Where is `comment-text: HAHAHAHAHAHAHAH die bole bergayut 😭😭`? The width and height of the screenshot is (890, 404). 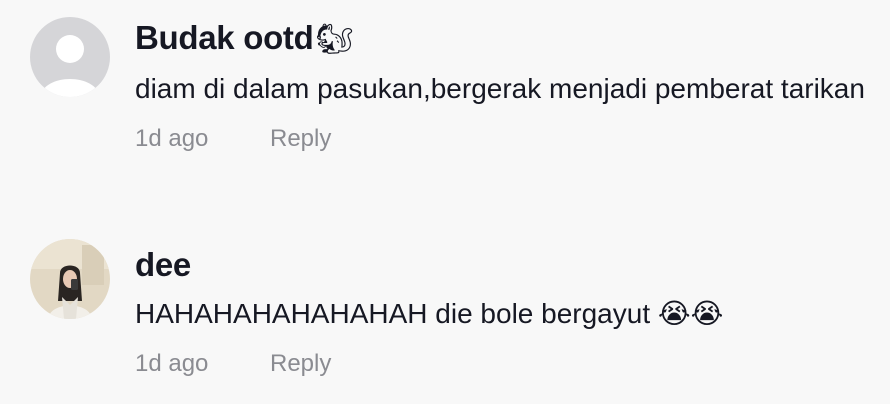 comment-text: HAHAHAHAHAHAHAH die bole bergayut 😭😭 is located at coordinates (429, 313).